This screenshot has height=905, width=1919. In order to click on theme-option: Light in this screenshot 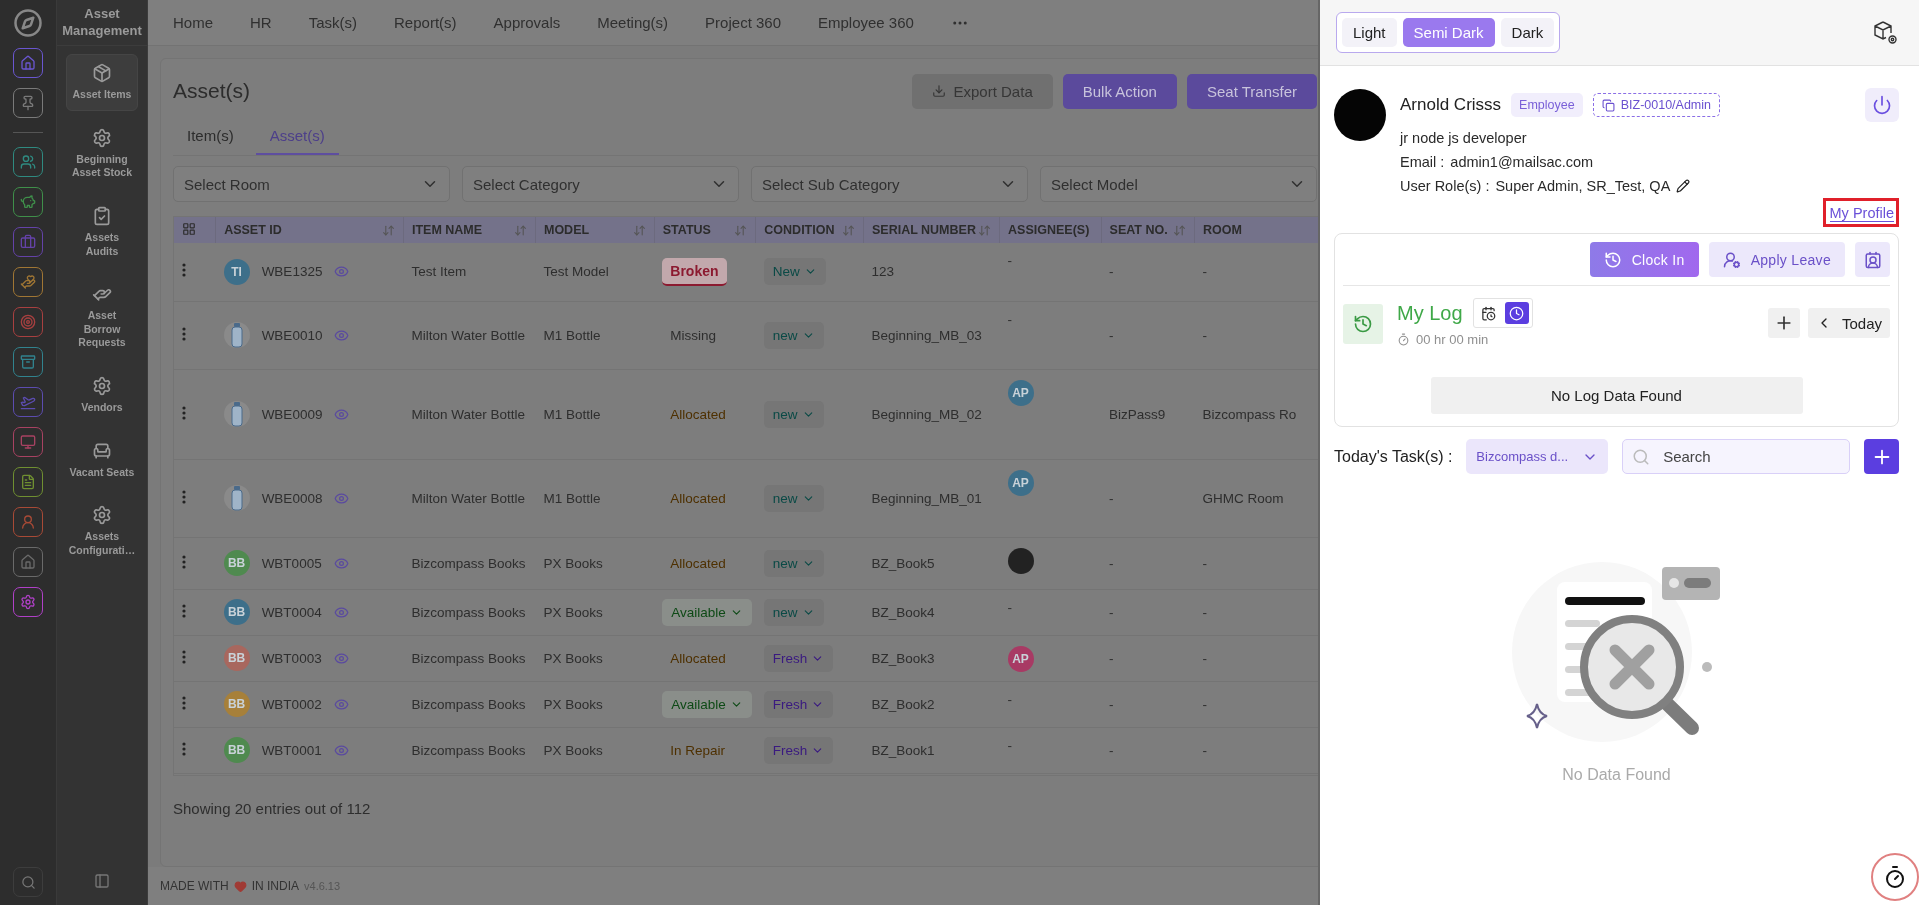, I will do `click(1369, 32)`.